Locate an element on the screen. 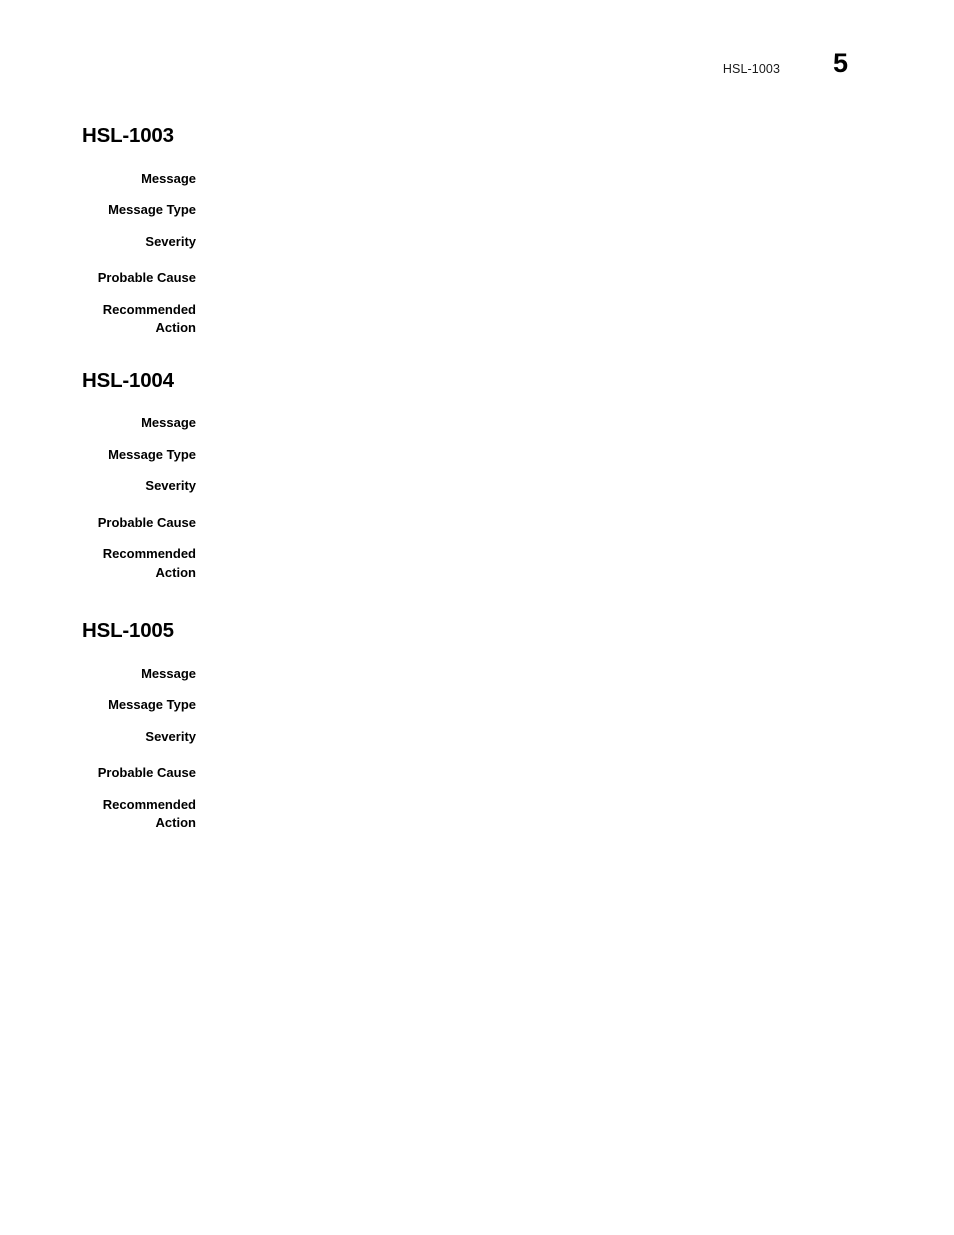  section-heading: HSL-1005 is located at coordinates (128, 631).